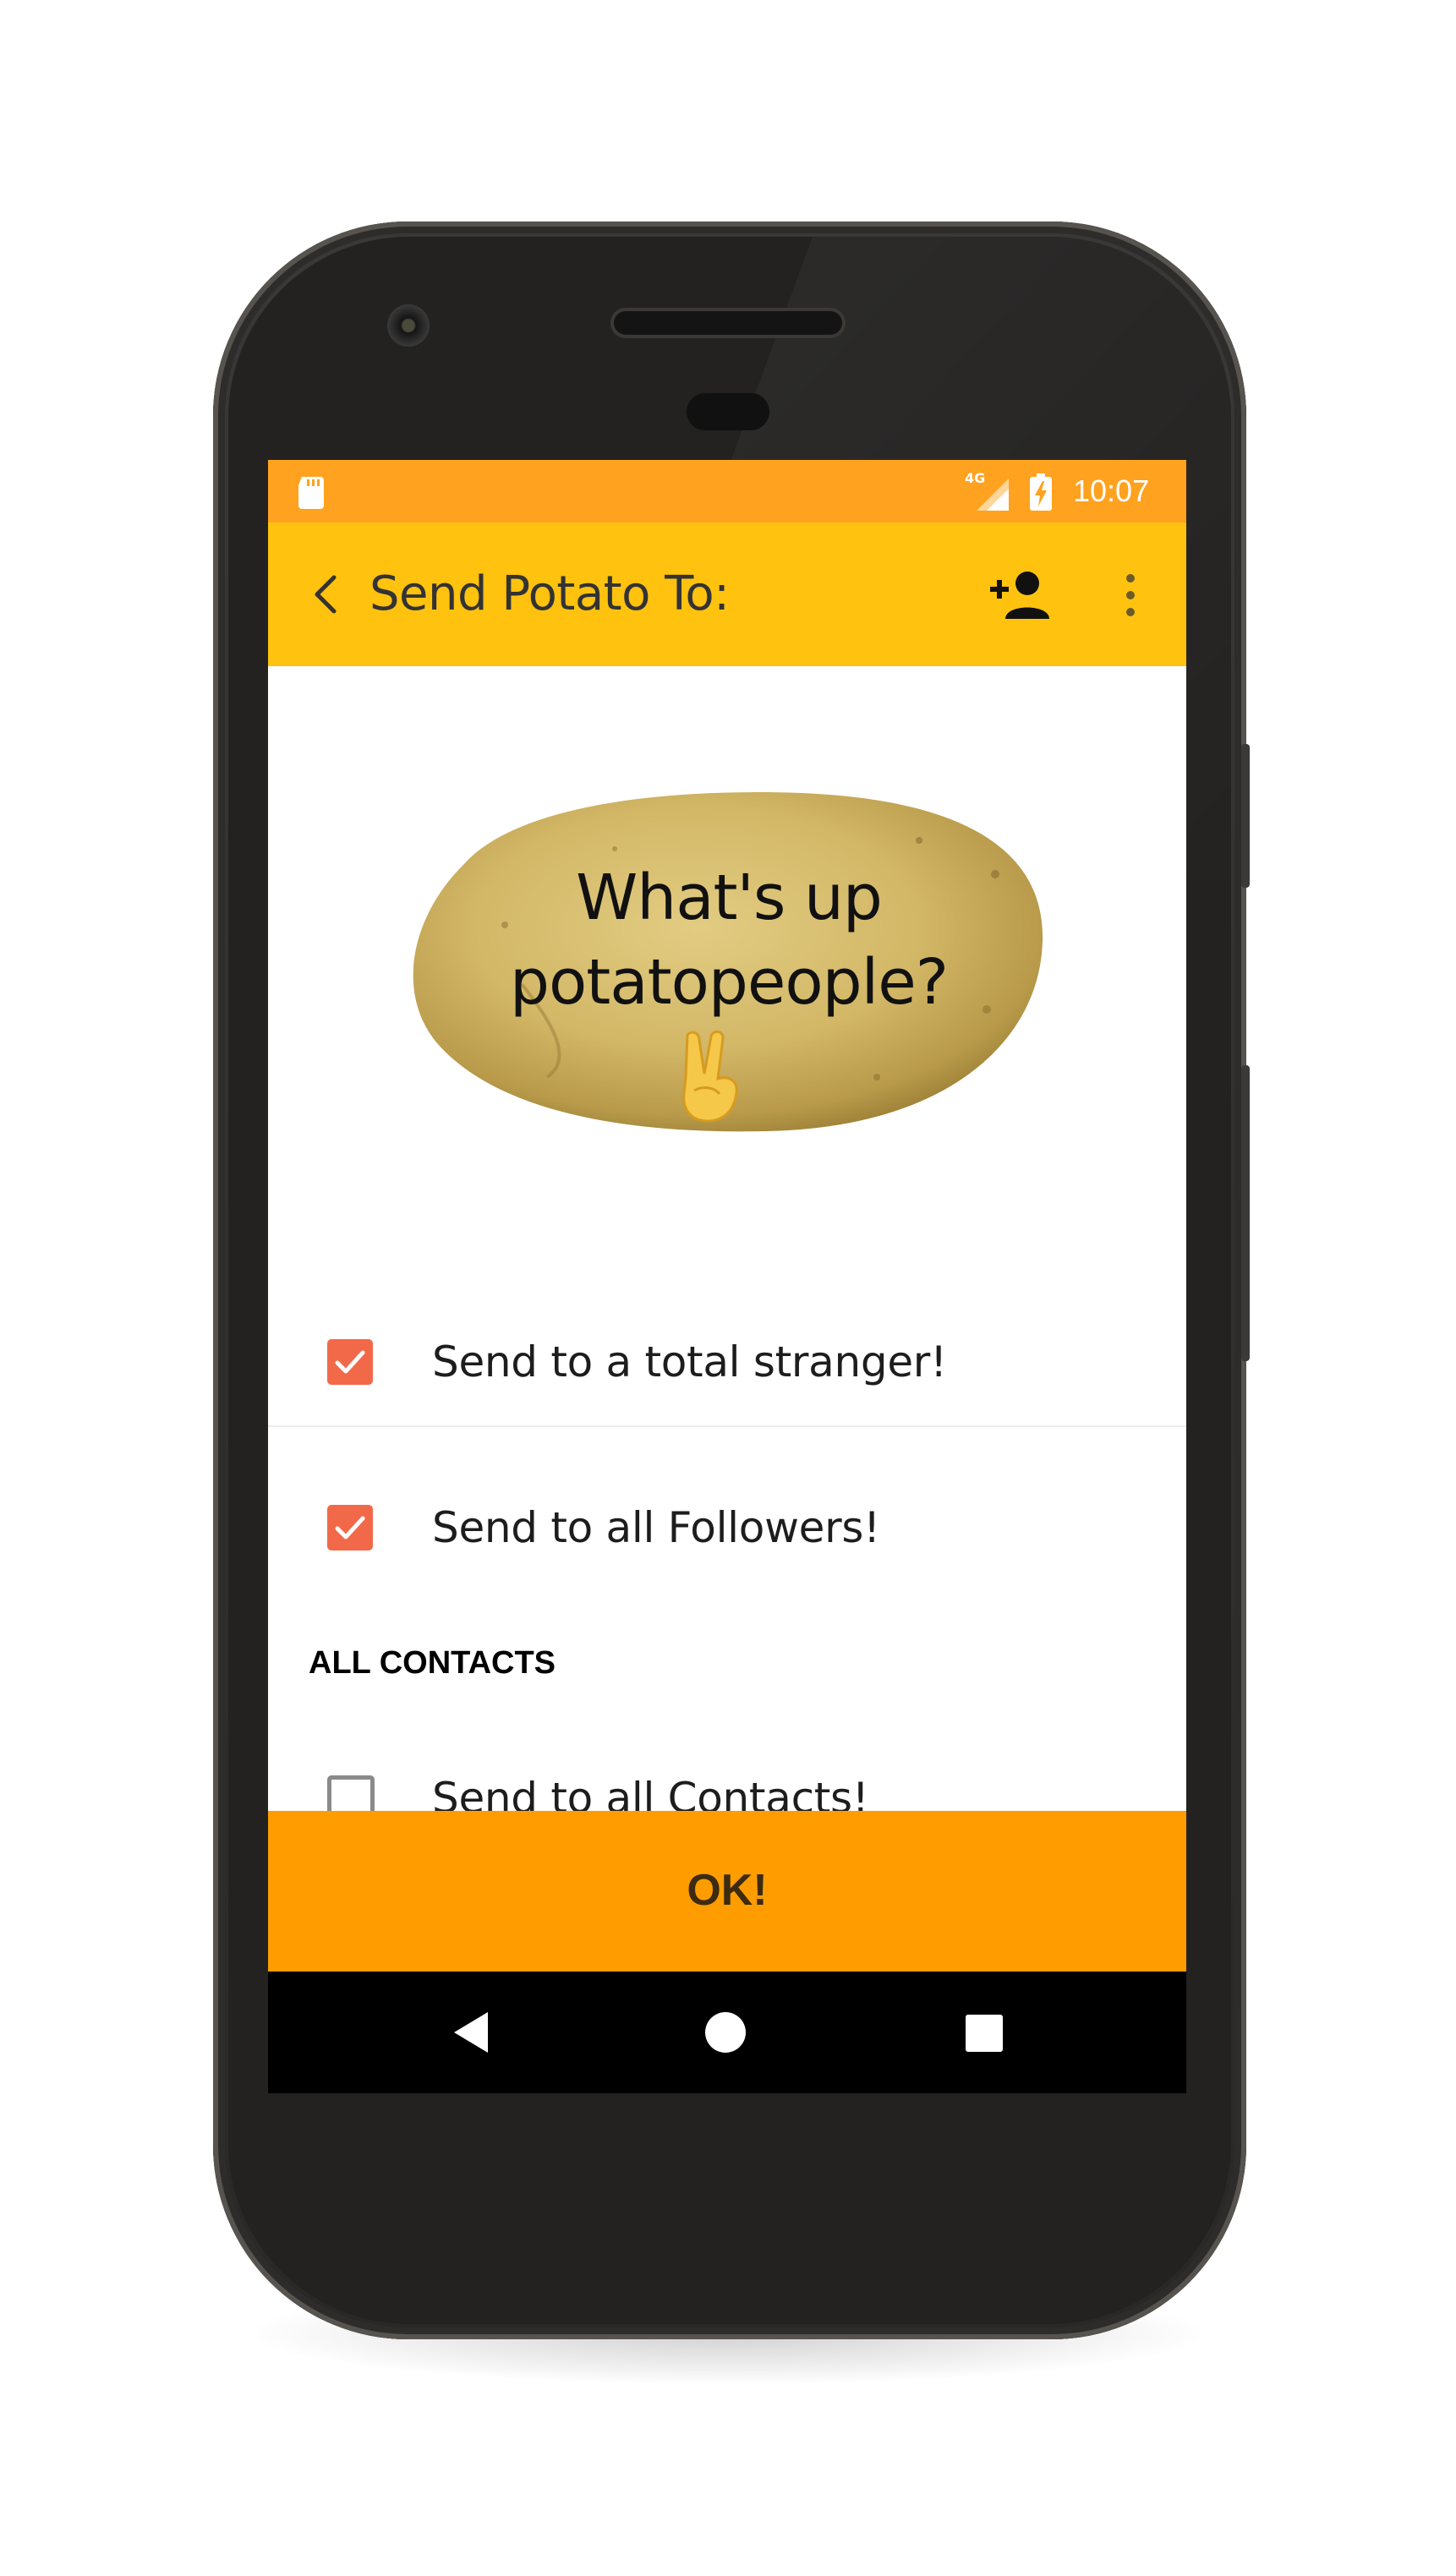 Image resolution: width=1456 pixels, height=2576 pixels. Describe the element at coordinates (728, 412) in the screenshot. I see `proximity-sensor` at that location.